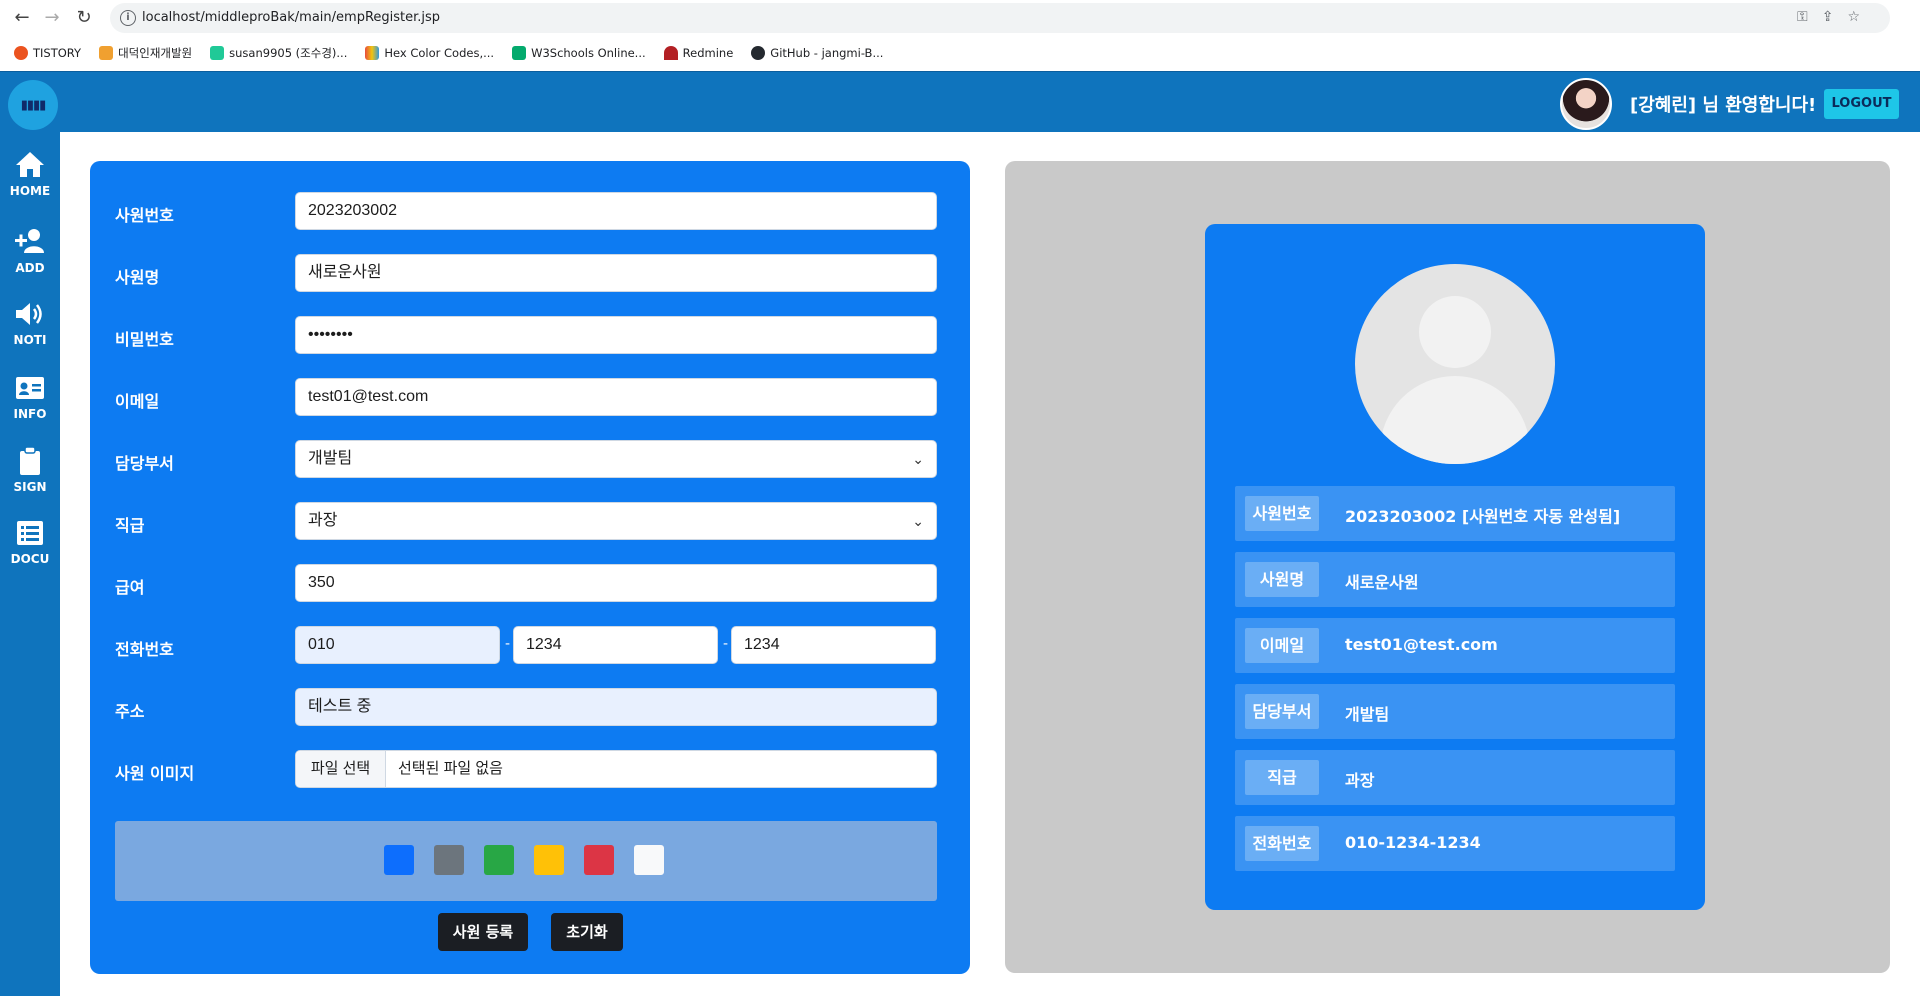 The height and width of the screenshot is (996, 1920). Describe the element at coordinates (217, 53) in the screenshot. I see `velog-icon` at that location.